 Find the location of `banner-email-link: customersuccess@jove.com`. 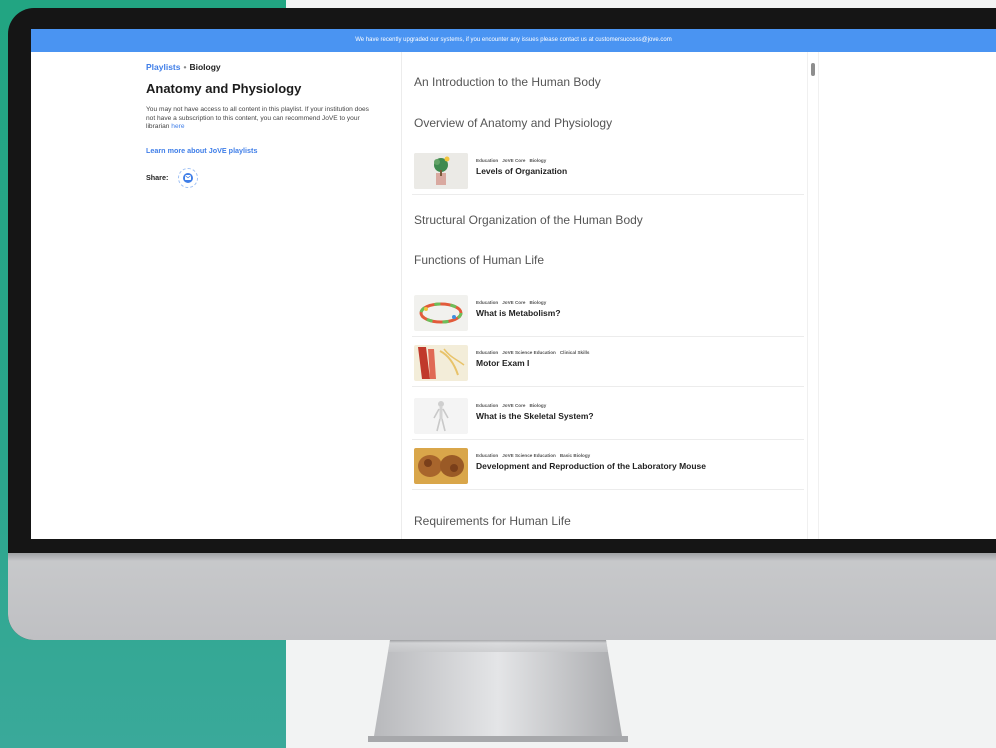

banner-email-link: customersuccess@jove.com is located at coordinates (633, 40).